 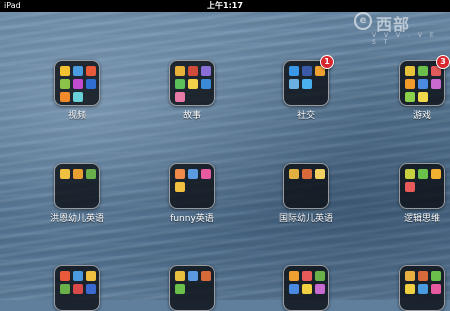 What do you see at coordinates (399, 28) in the screenshot?
I see `watermark: e 西部 V V V . V E S T` at bounding box center [399, 28].